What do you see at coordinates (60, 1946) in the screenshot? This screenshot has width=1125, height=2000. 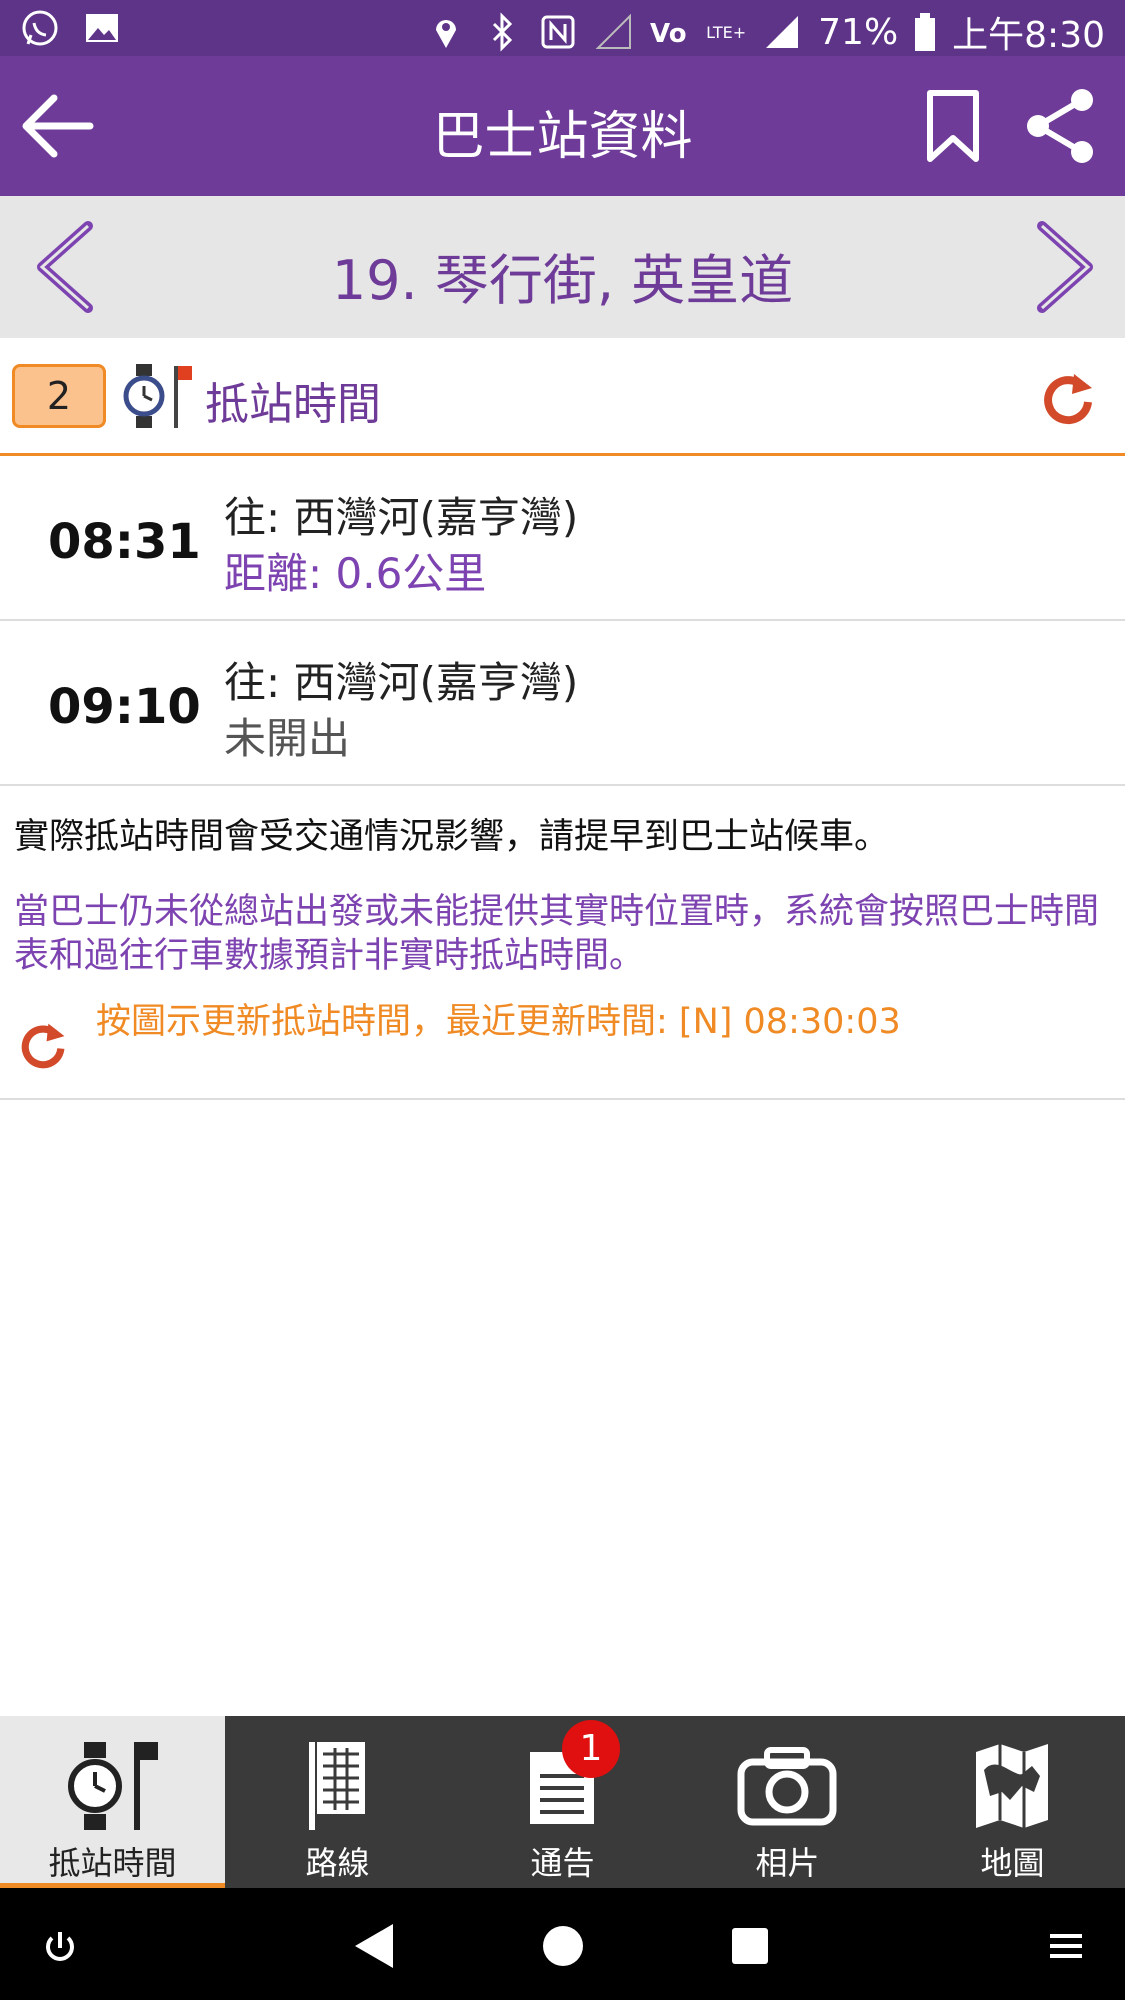 I see `power-icon` at bounding box center [60, 1946].